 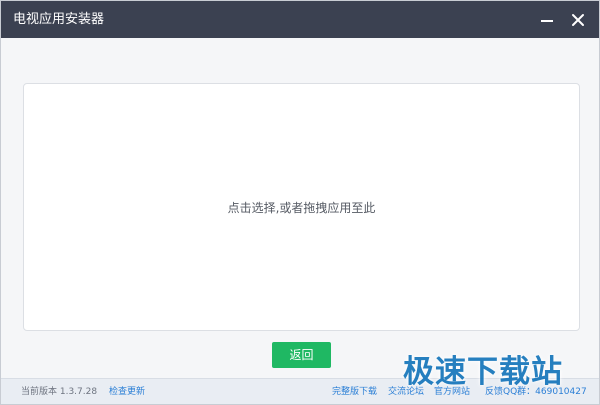 I want to click on window-title: 电视应用安装器, so click(x=59, y=19).